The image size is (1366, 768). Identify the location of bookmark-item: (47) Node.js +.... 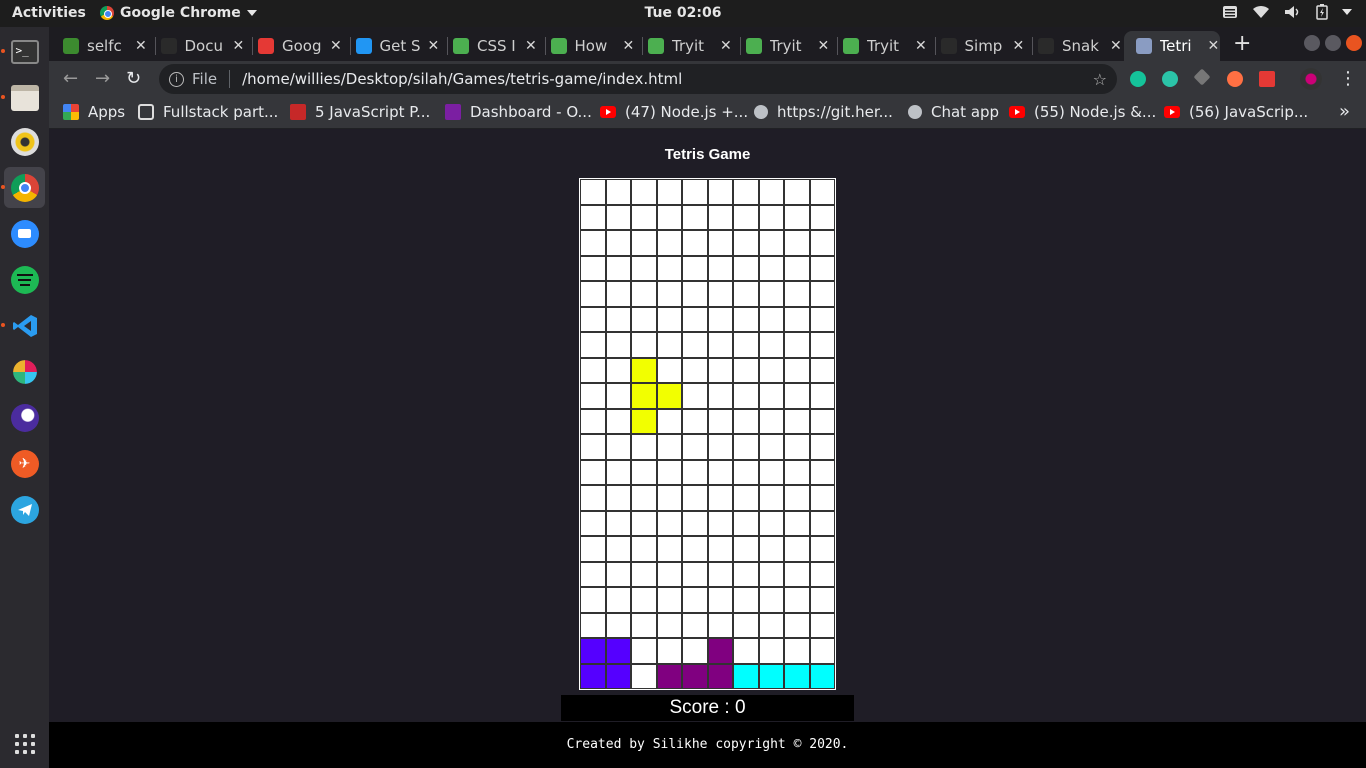
(674, 112).